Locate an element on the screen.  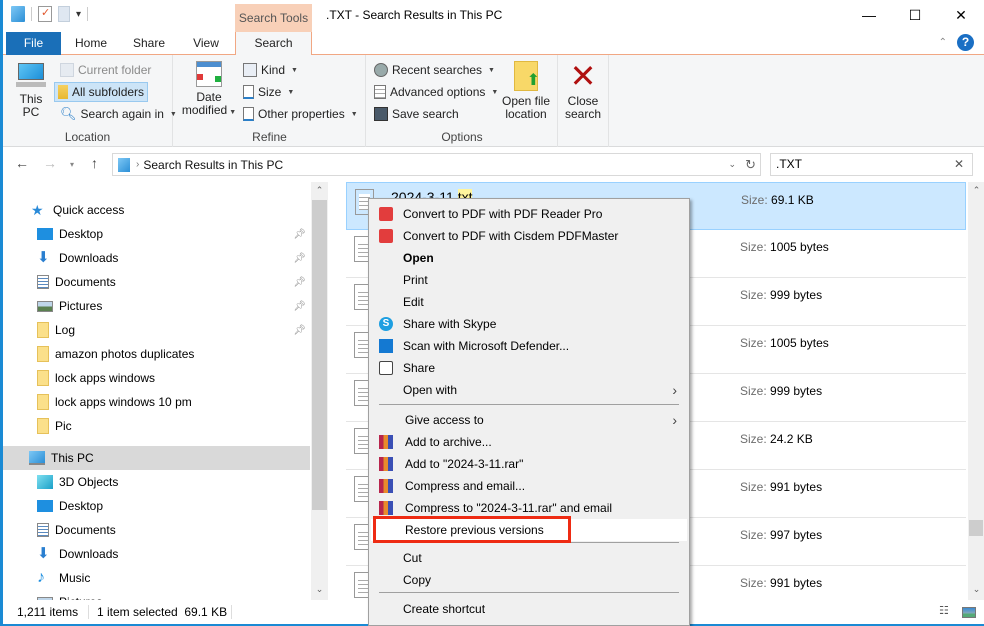
menu-item-cut: Cut is located at coordinates (529, 558).